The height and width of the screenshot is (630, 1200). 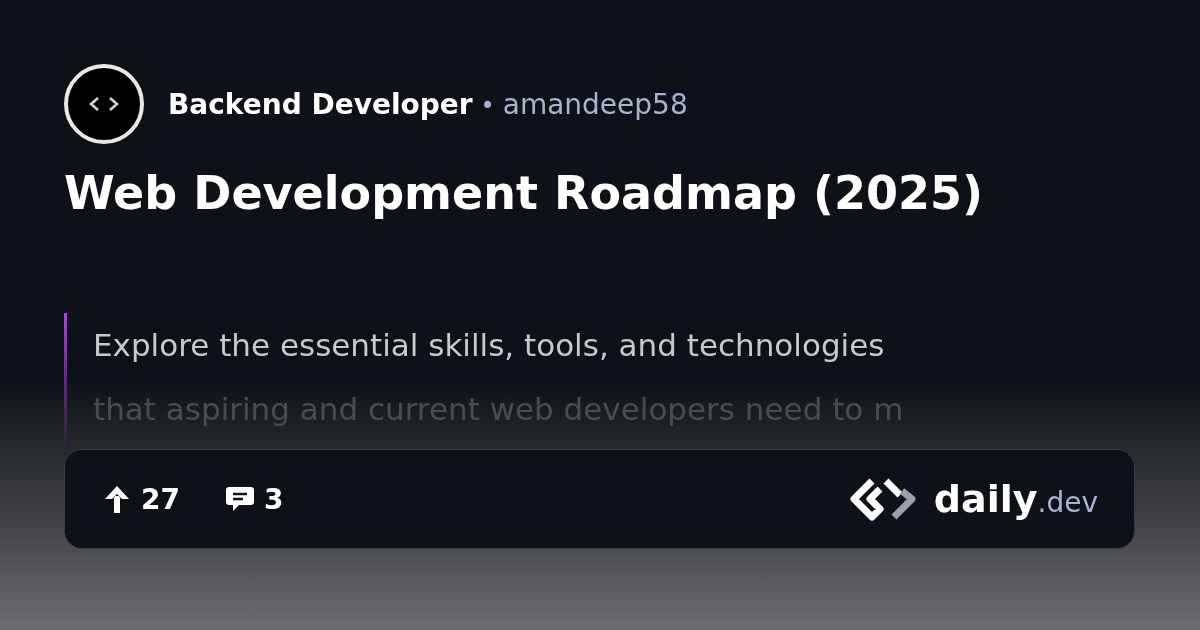 I want to click on code-brackets-icon, so click(x=104, y=104).